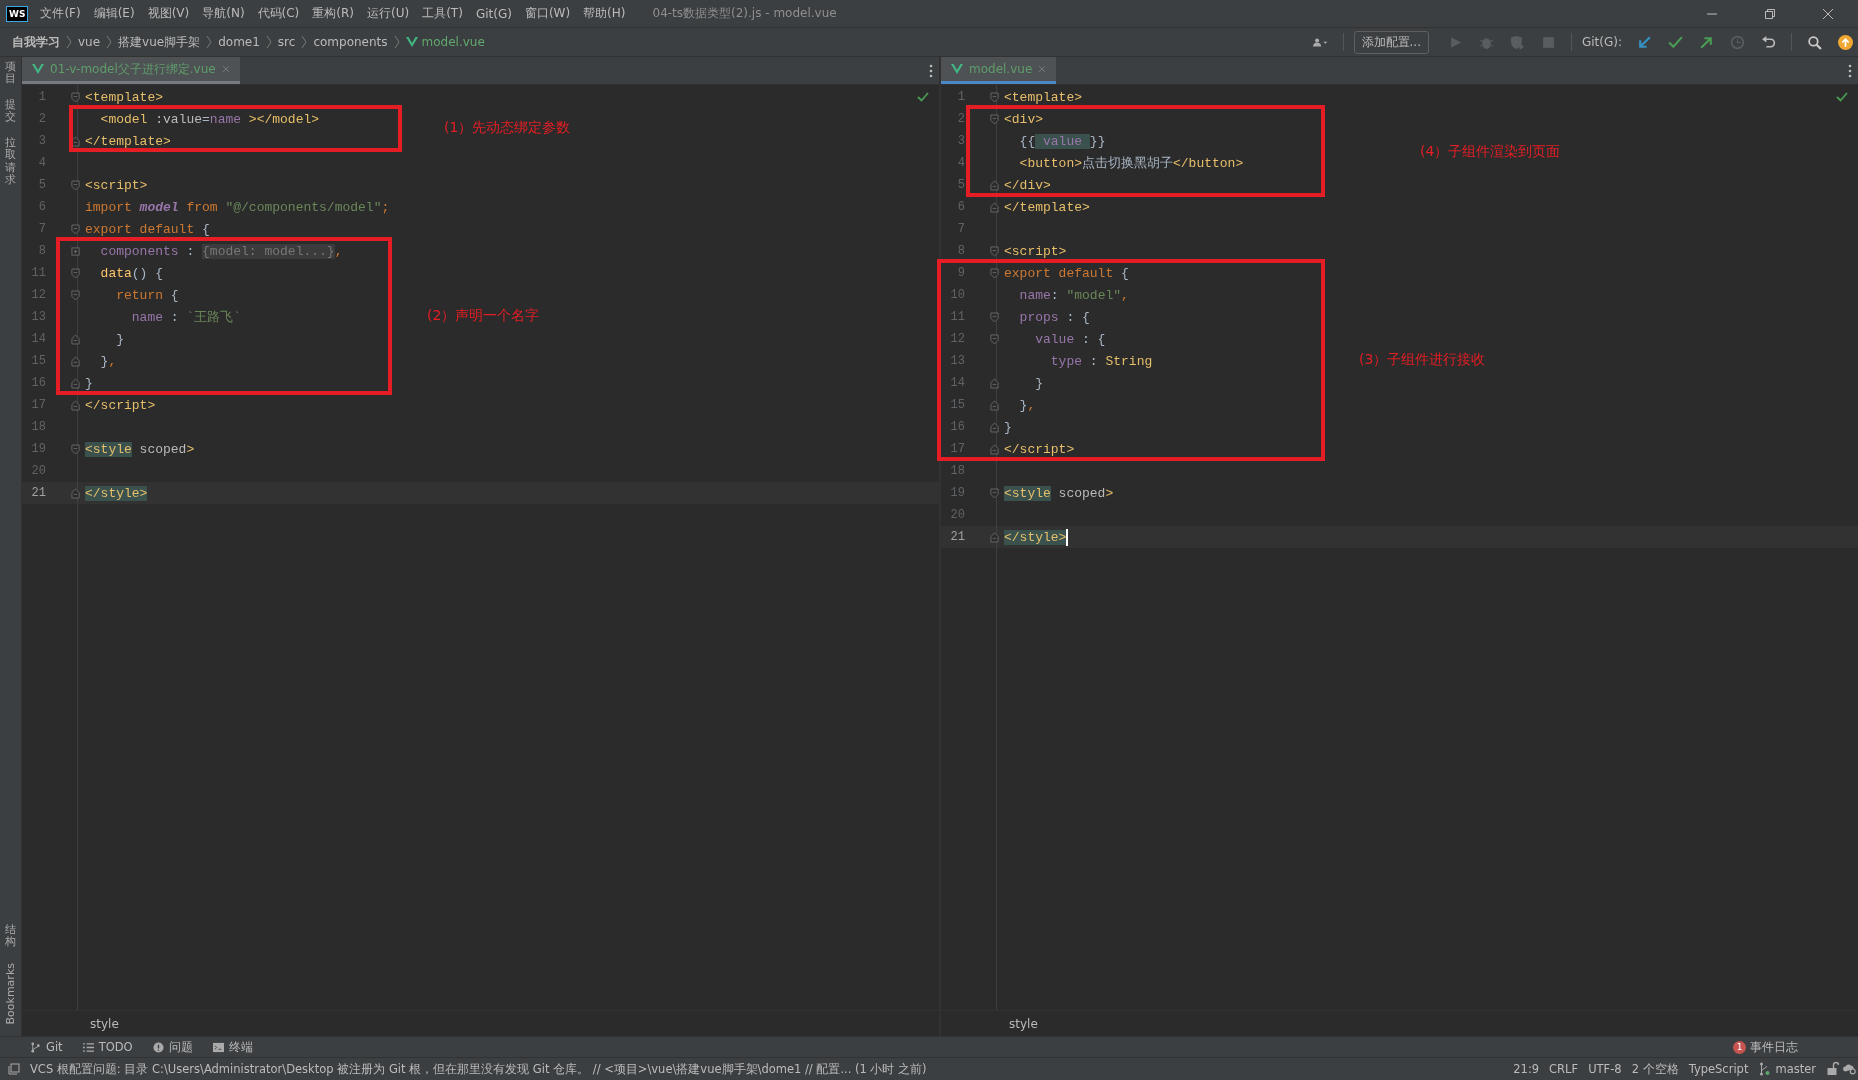 This screenshot has height=1080, width=1858. I want to click on menu-item: 视图(V), so click(168, 13).